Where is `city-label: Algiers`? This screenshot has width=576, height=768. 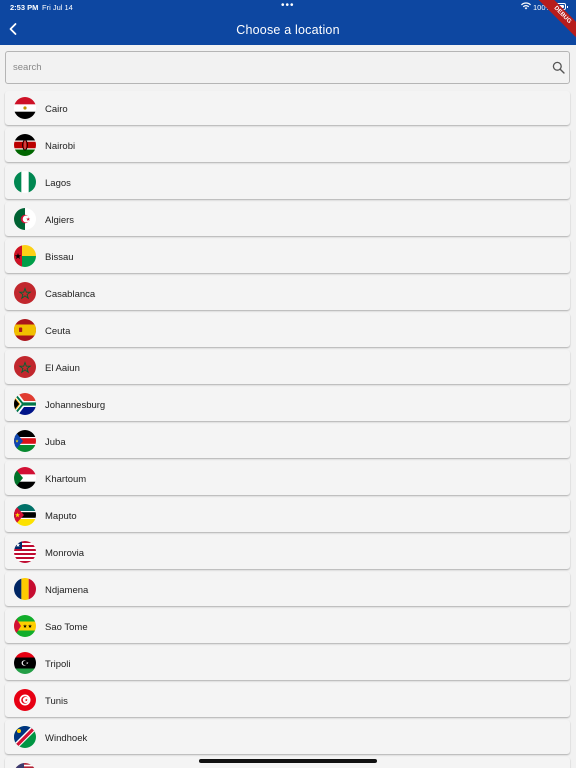
city-label: Algiers is located at coordinates (60, 220).